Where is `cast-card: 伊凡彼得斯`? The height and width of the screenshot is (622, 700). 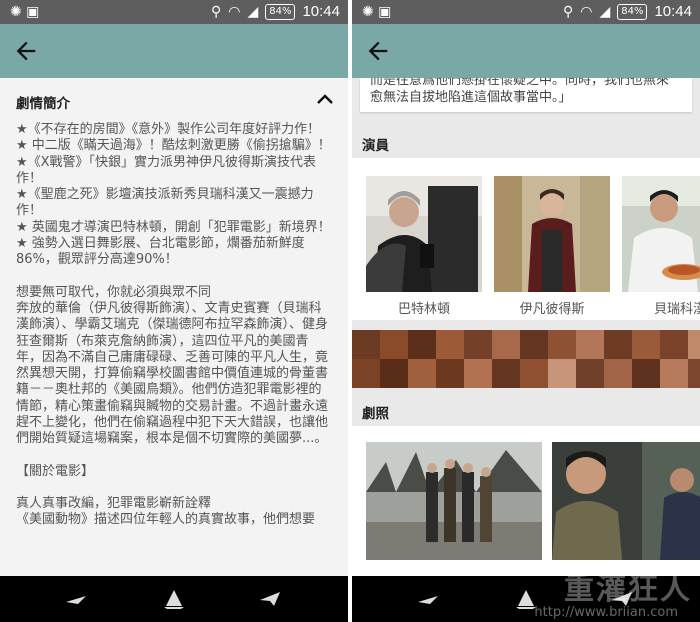
cast-card: 伊凡彼得斯 is located at coordinates (552, 246).